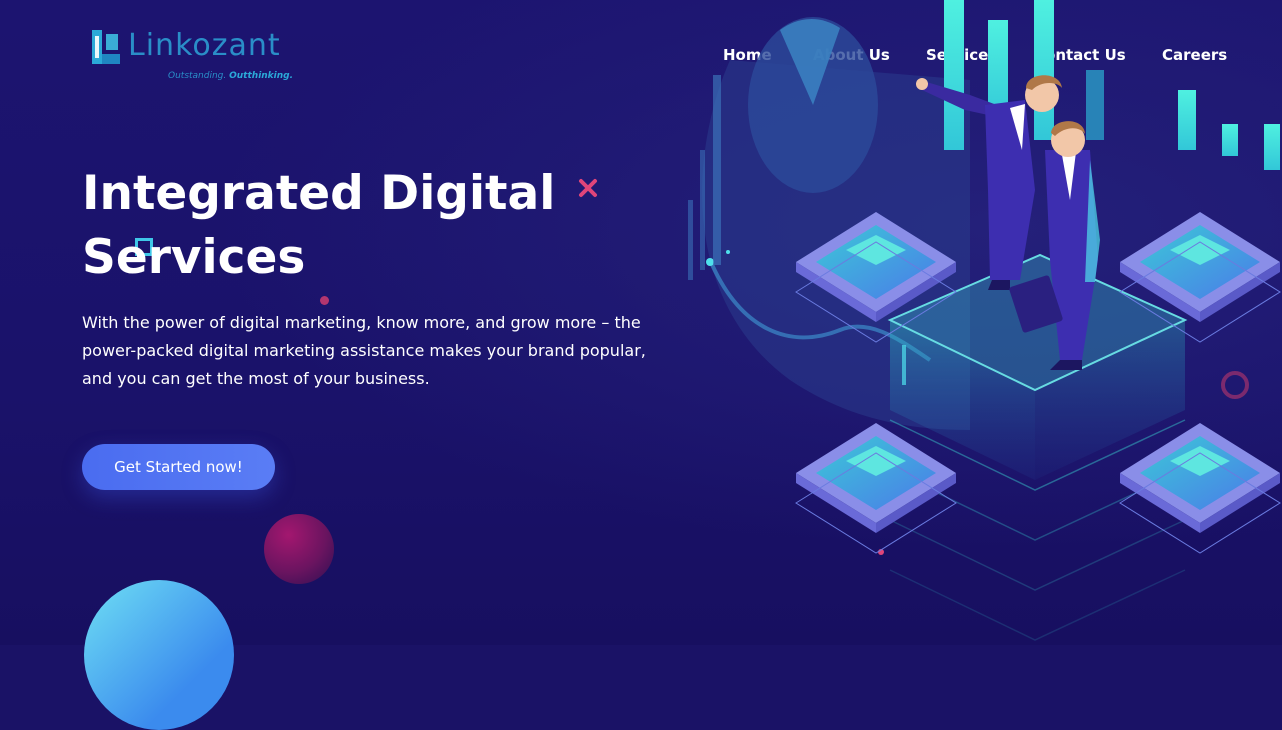  What do you see at coordinates (178, 467) in the screenshot?
I see `get-started-button: Get Started now!` at bounding box center [178, 467].